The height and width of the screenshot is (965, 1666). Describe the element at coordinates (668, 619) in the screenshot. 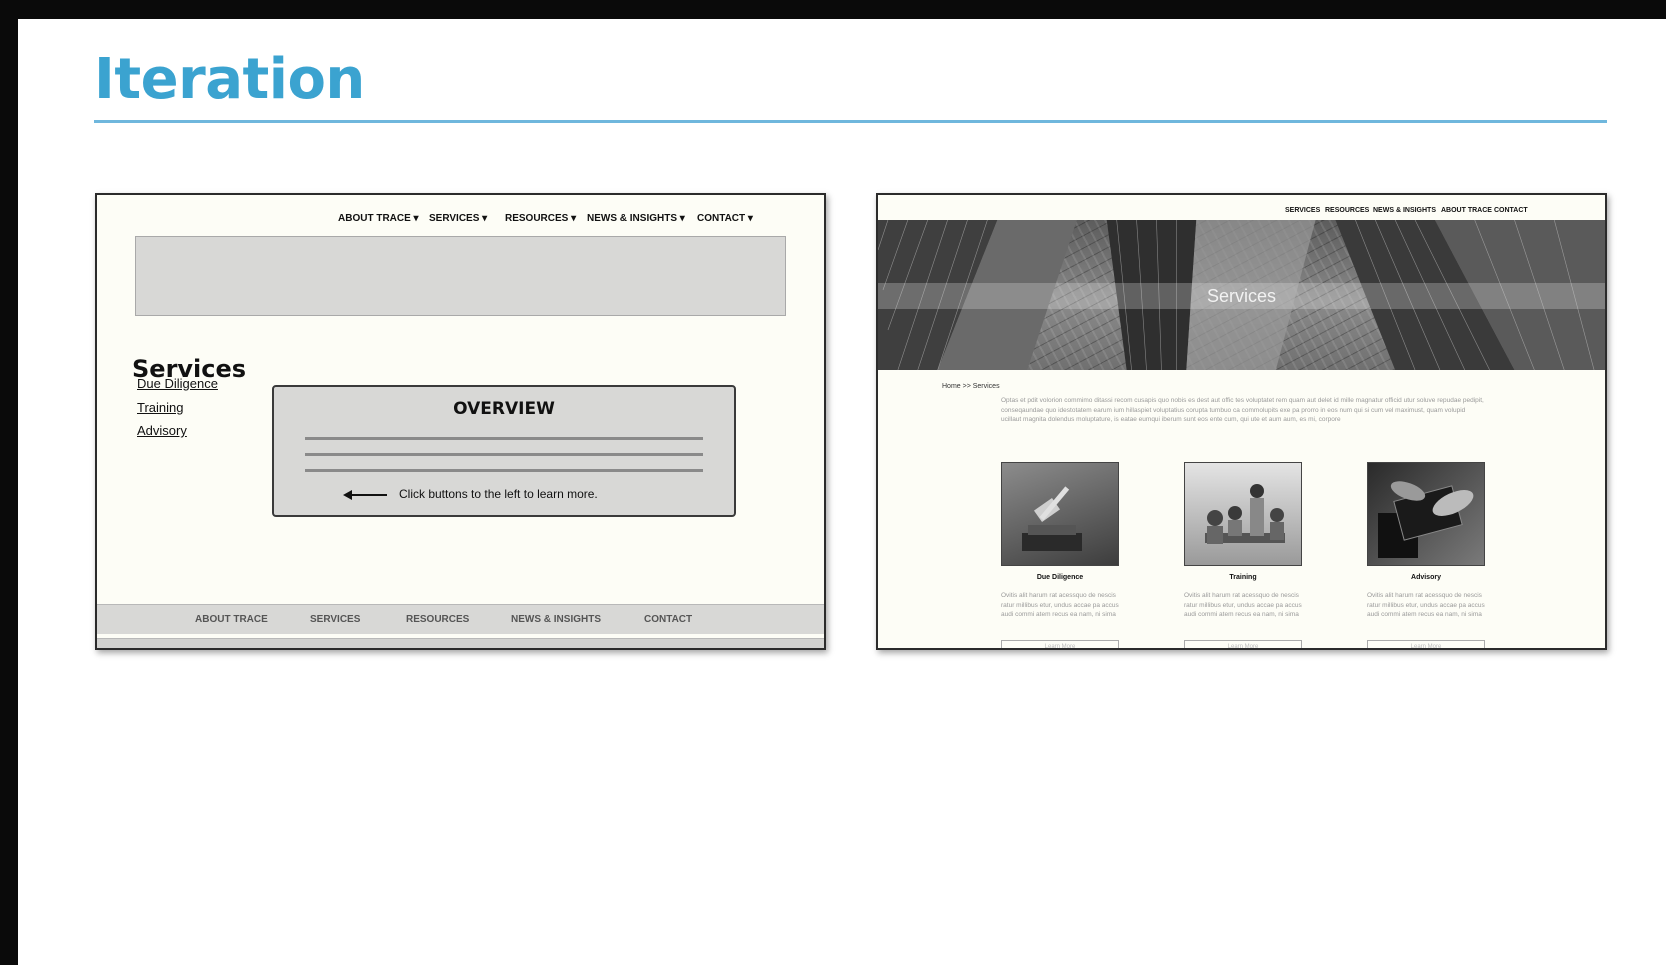

I see `wireframe-footer-contact: CONTACT` at that location.